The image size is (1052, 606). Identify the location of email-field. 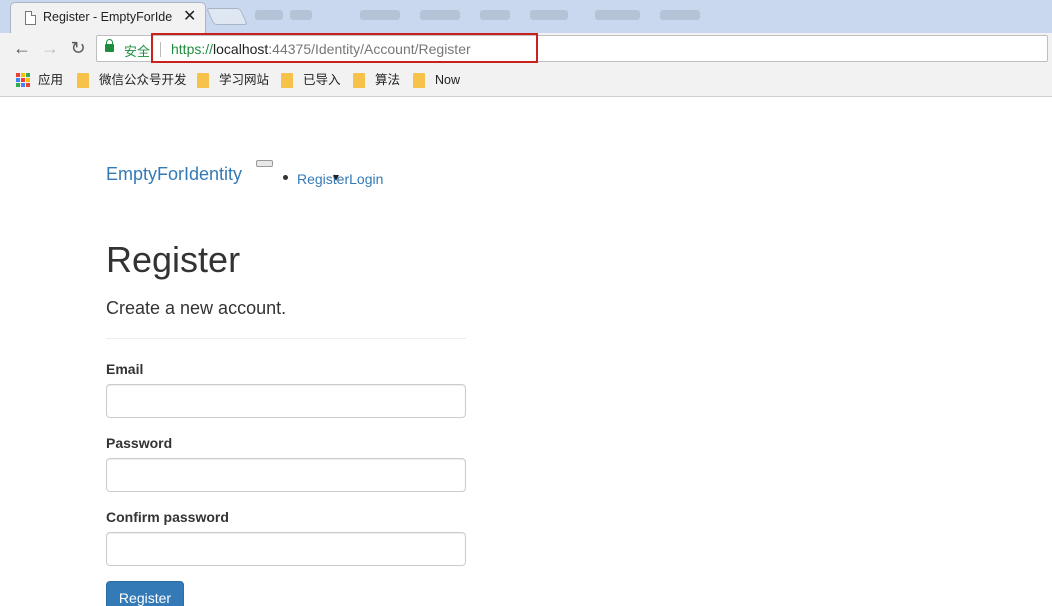
(286, 401).